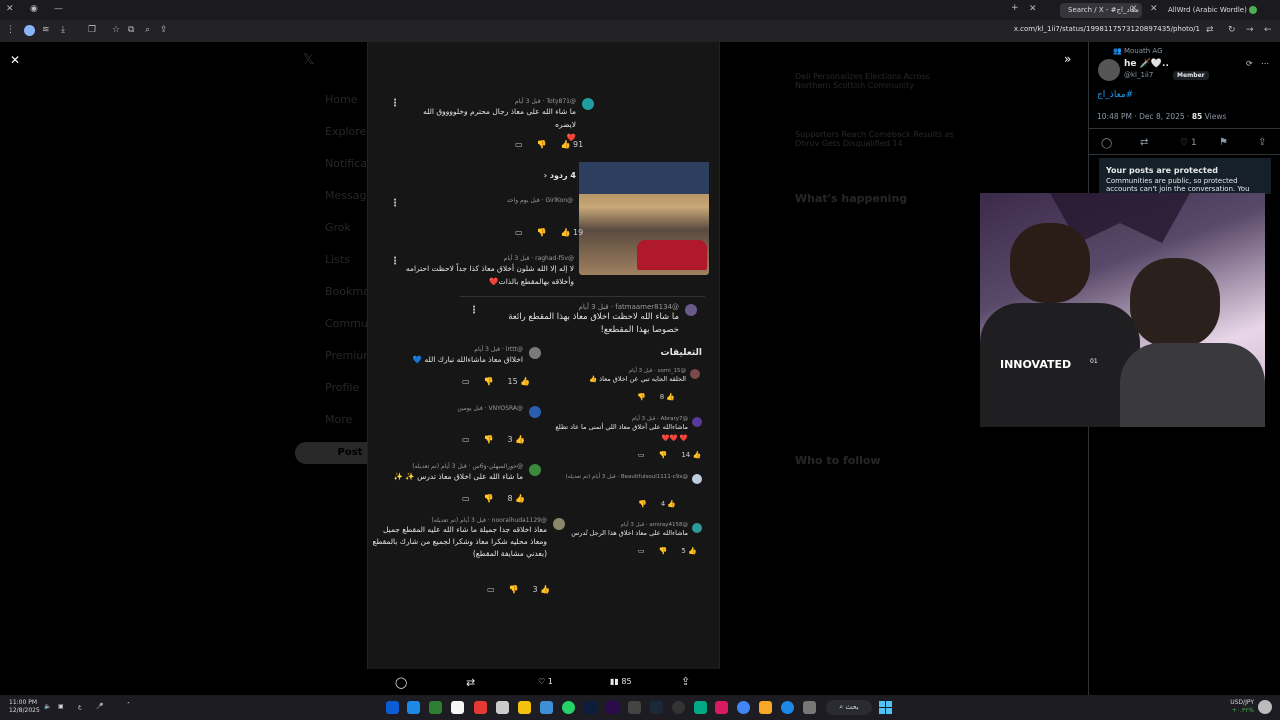  Describe the element at coordinates (480, 707) in the screenshot. I see `youtube-icon` at that location.